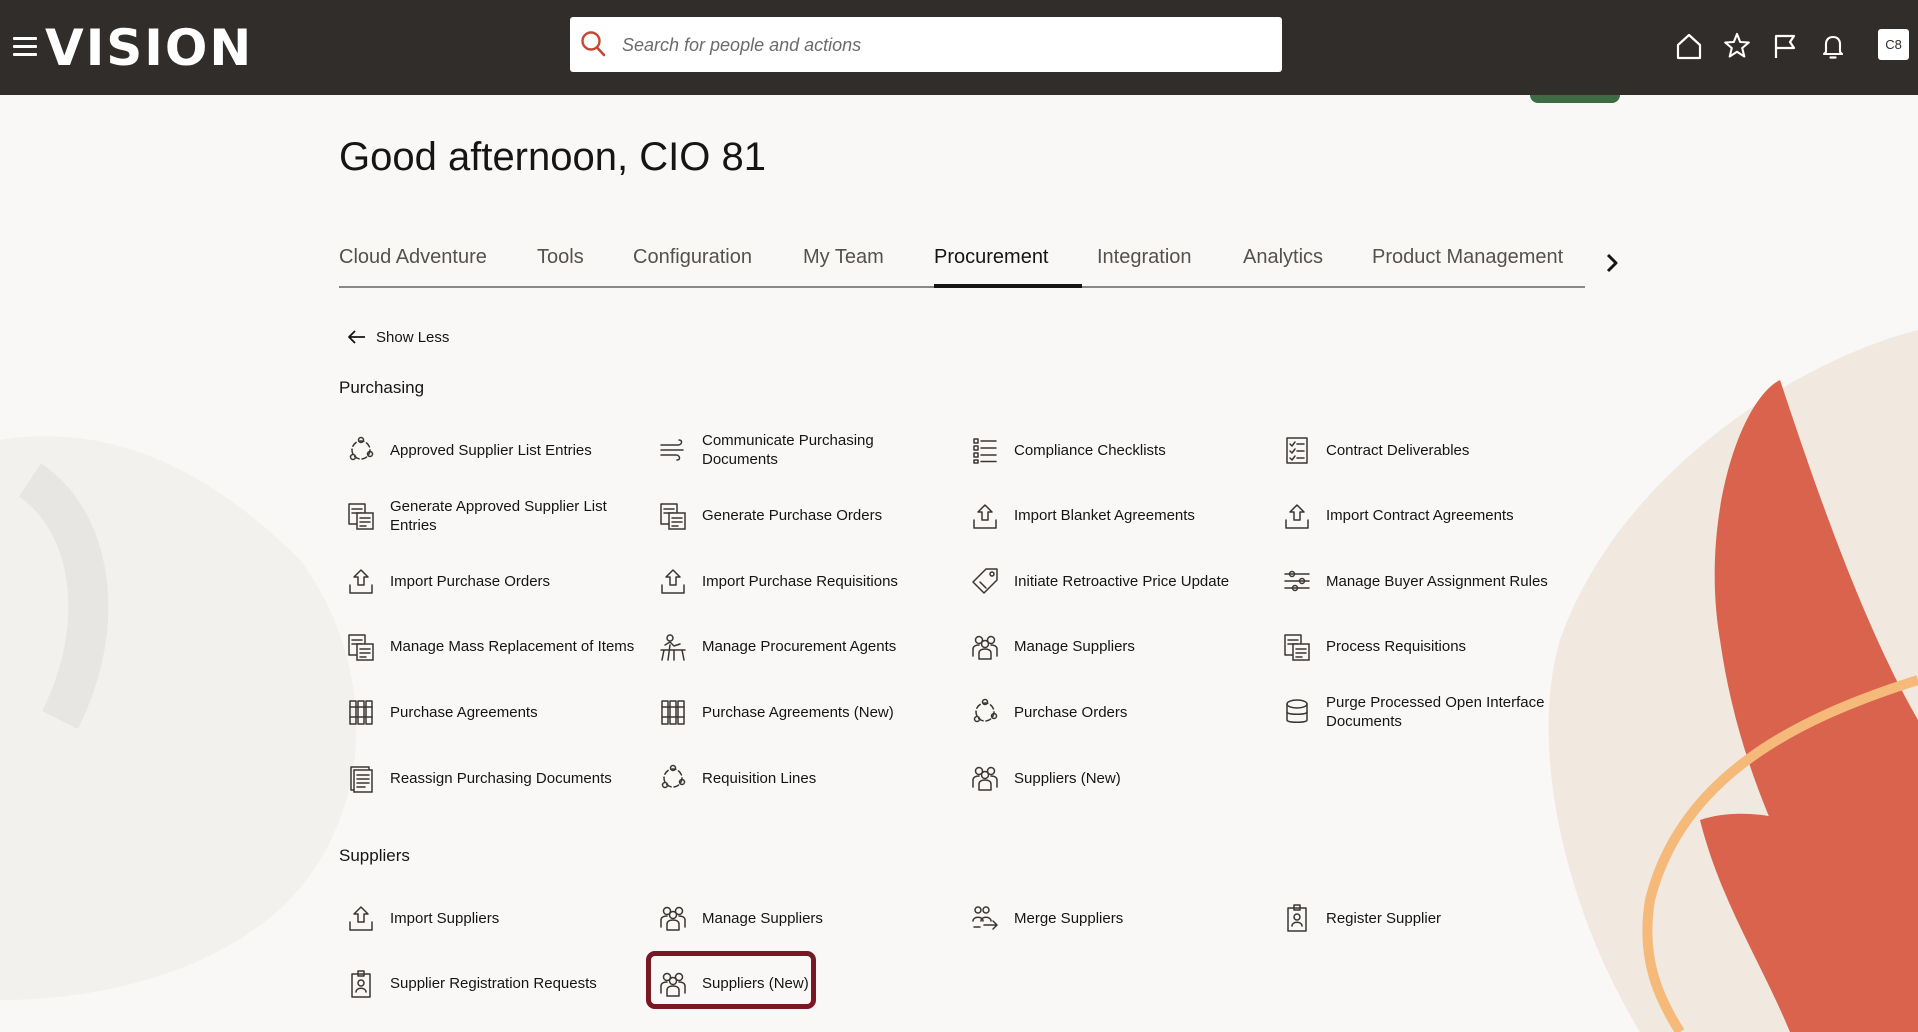  What do you see at coordinates (1435, 712) in the screenshot?
I see `task-label: Purge Processed Open Interface Documents` at bounding box center [1435, 712].